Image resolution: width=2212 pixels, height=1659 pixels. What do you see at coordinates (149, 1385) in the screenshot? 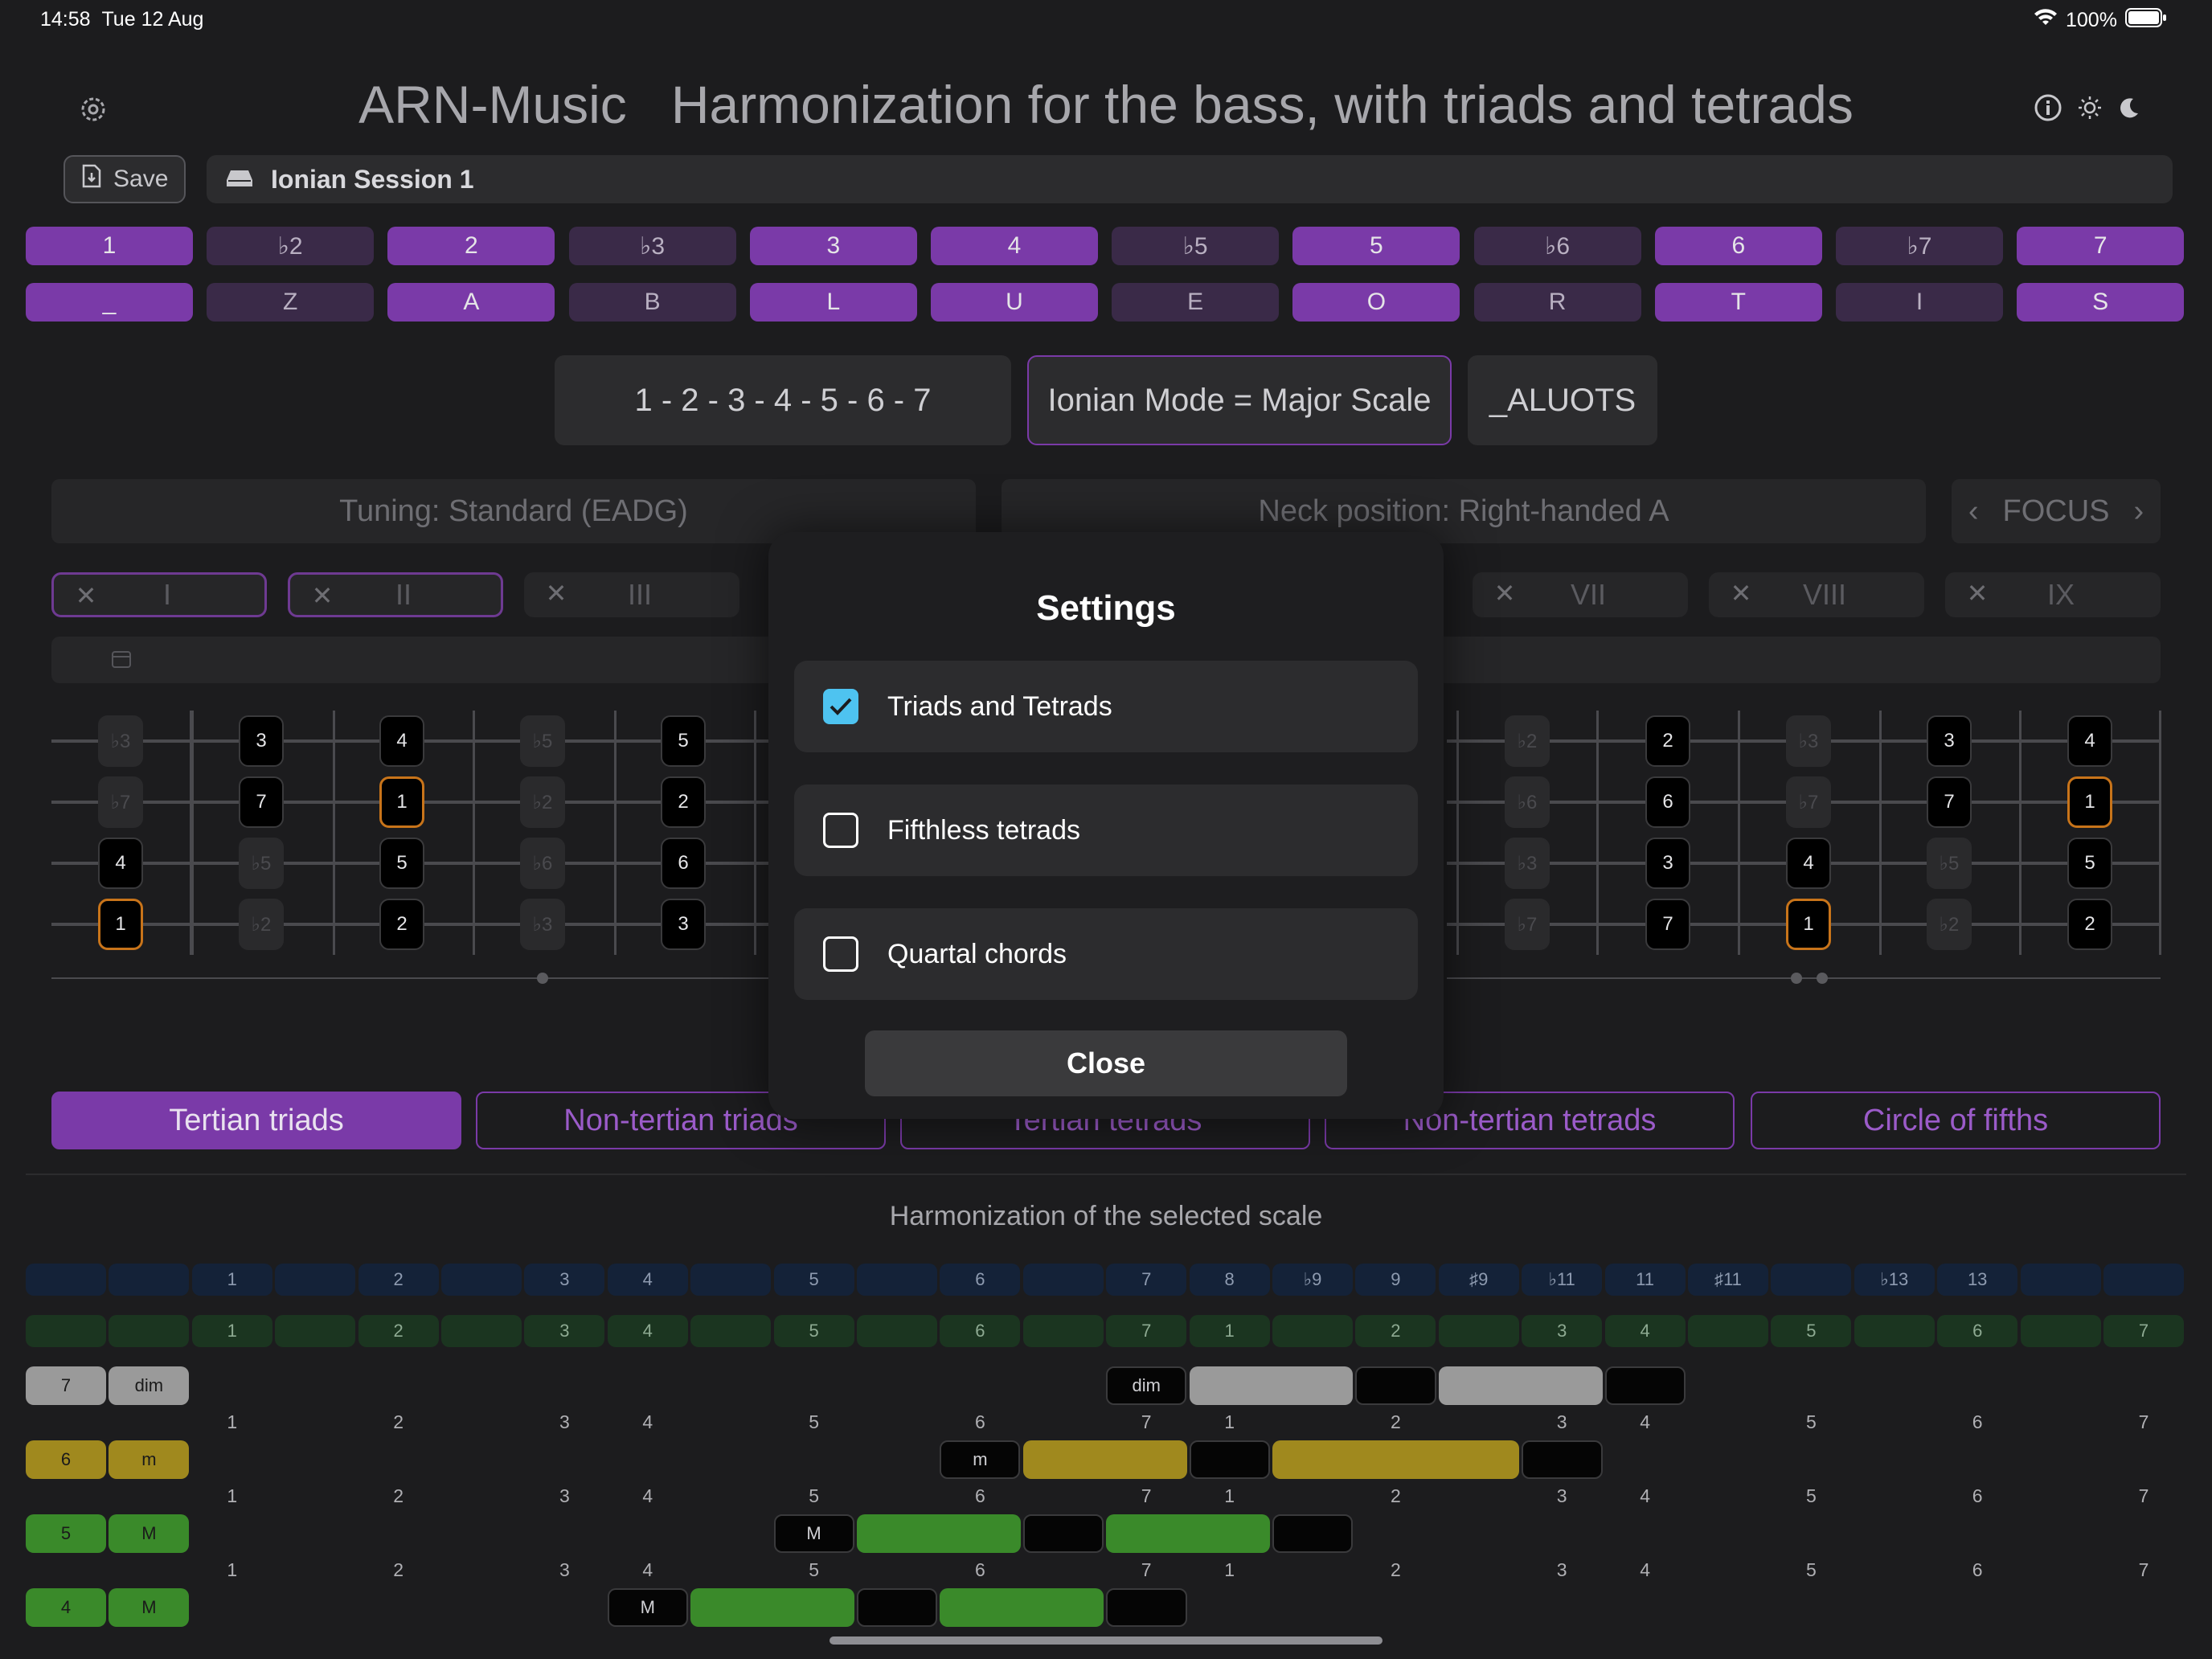
I see `chord-quality-badge: dim` at bounding box center [149, 1385].